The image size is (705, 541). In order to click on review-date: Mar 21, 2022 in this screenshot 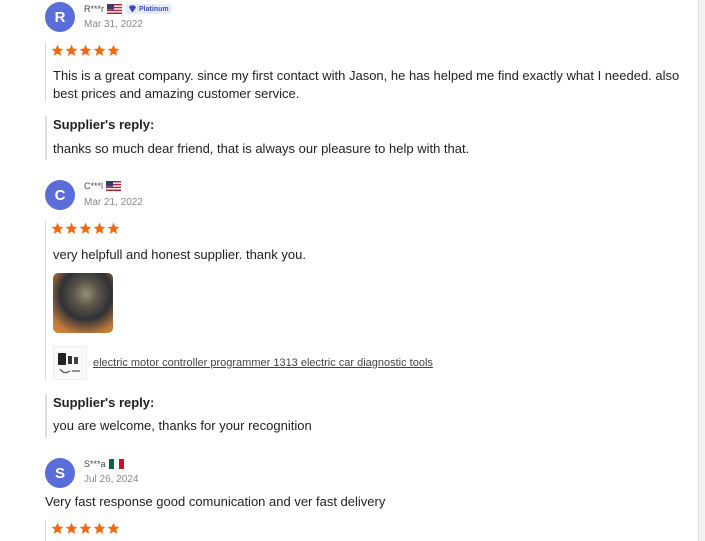, I will do `click(113, 202)`.